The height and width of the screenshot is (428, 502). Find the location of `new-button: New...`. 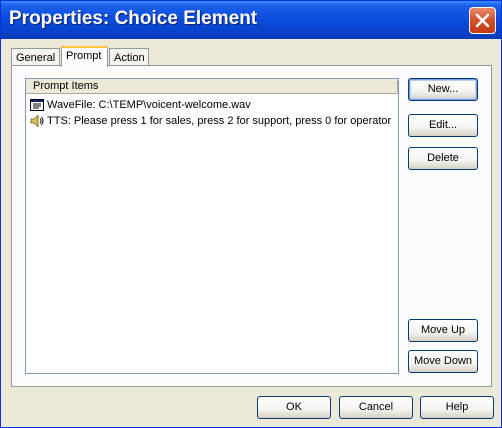

new-button: New... is located at coordinates (443, 89).